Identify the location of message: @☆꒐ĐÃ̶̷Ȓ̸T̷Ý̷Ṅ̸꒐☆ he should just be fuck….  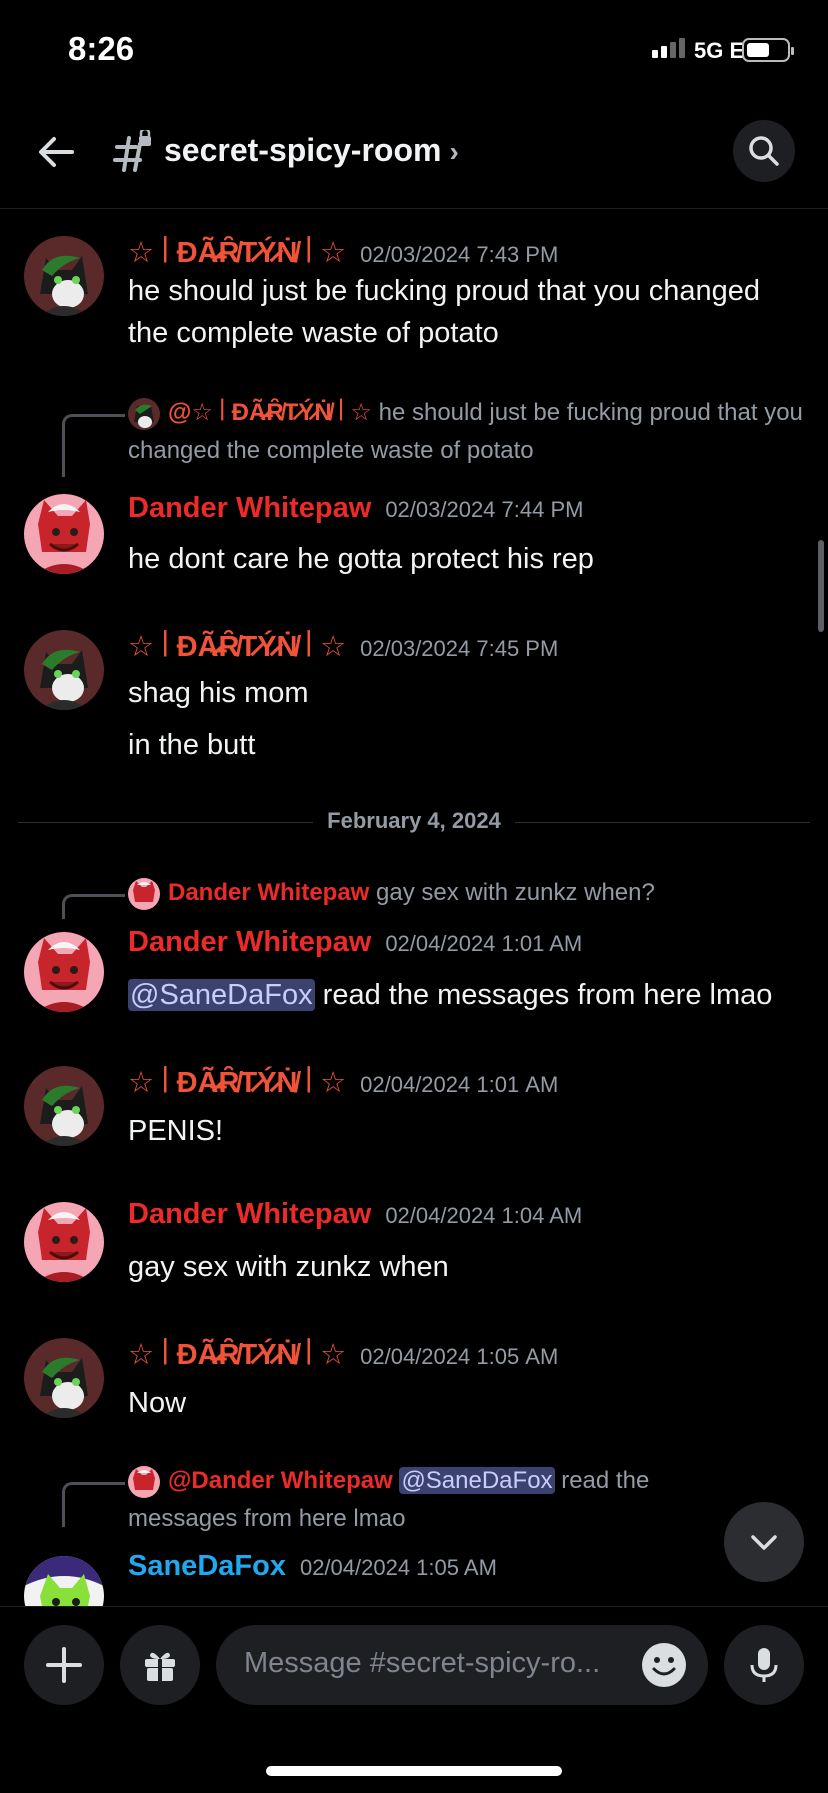
(414, 484).